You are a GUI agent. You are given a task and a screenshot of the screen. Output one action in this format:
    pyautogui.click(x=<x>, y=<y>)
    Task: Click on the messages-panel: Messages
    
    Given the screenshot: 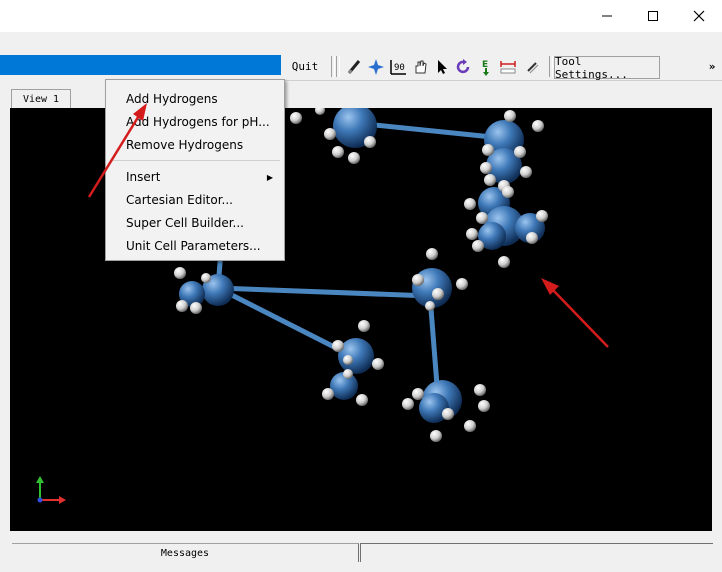 What is the action you would take?
    pyautogui.click(x=361, y=551)
    